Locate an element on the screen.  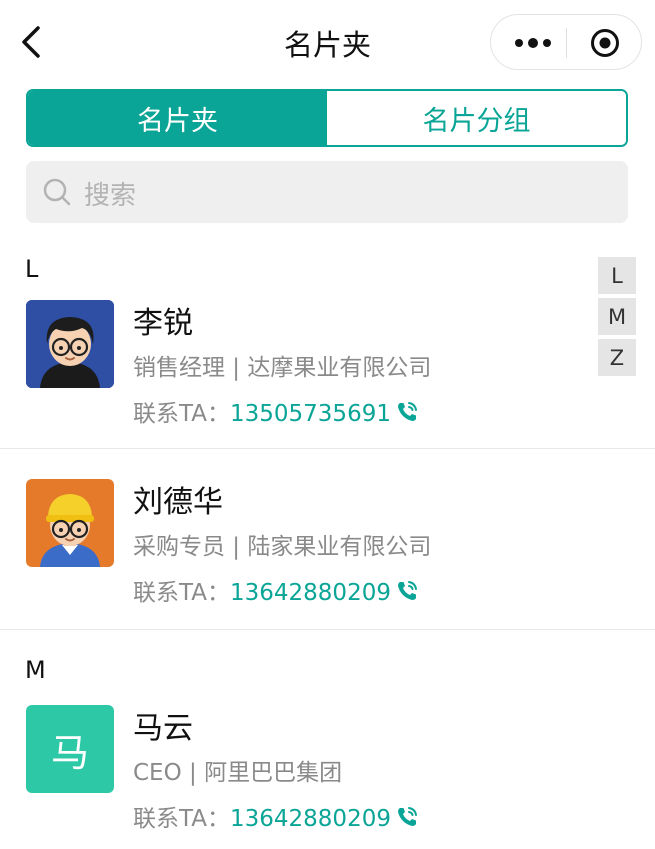
contact-title: CEO | 阿里巴巴集团 is located at coordinates (238, 773).